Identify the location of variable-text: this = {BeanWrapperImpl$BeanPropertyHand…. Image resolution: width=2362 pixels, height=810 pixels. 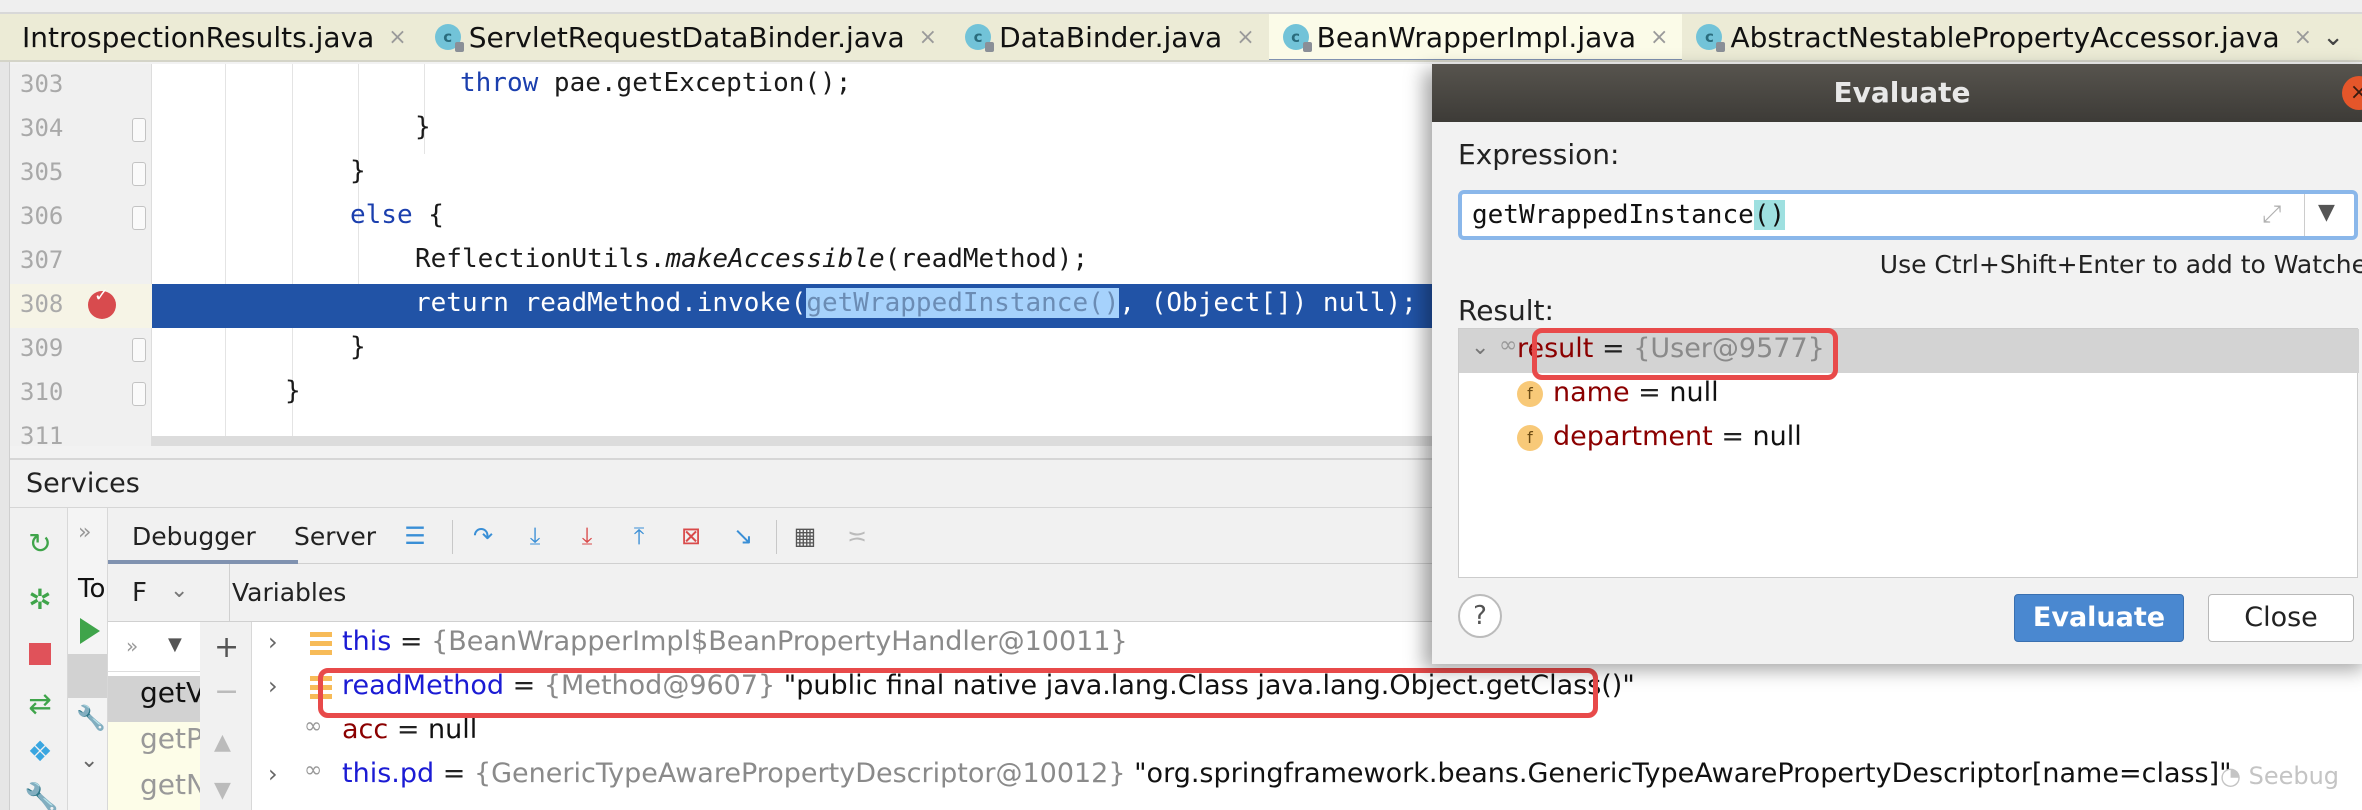
(735, 641).